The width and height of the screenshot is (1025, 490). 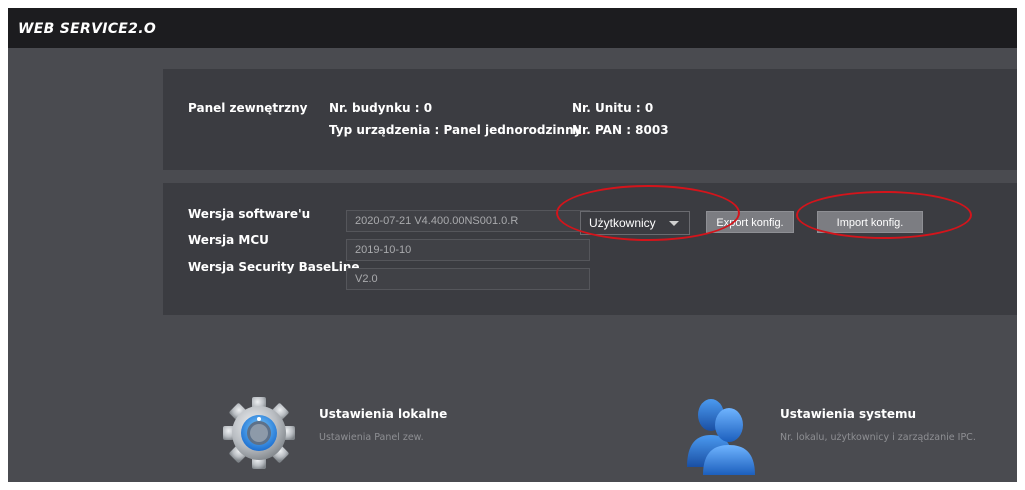 I want to click on gear-icon, so click(x=259, y=433).